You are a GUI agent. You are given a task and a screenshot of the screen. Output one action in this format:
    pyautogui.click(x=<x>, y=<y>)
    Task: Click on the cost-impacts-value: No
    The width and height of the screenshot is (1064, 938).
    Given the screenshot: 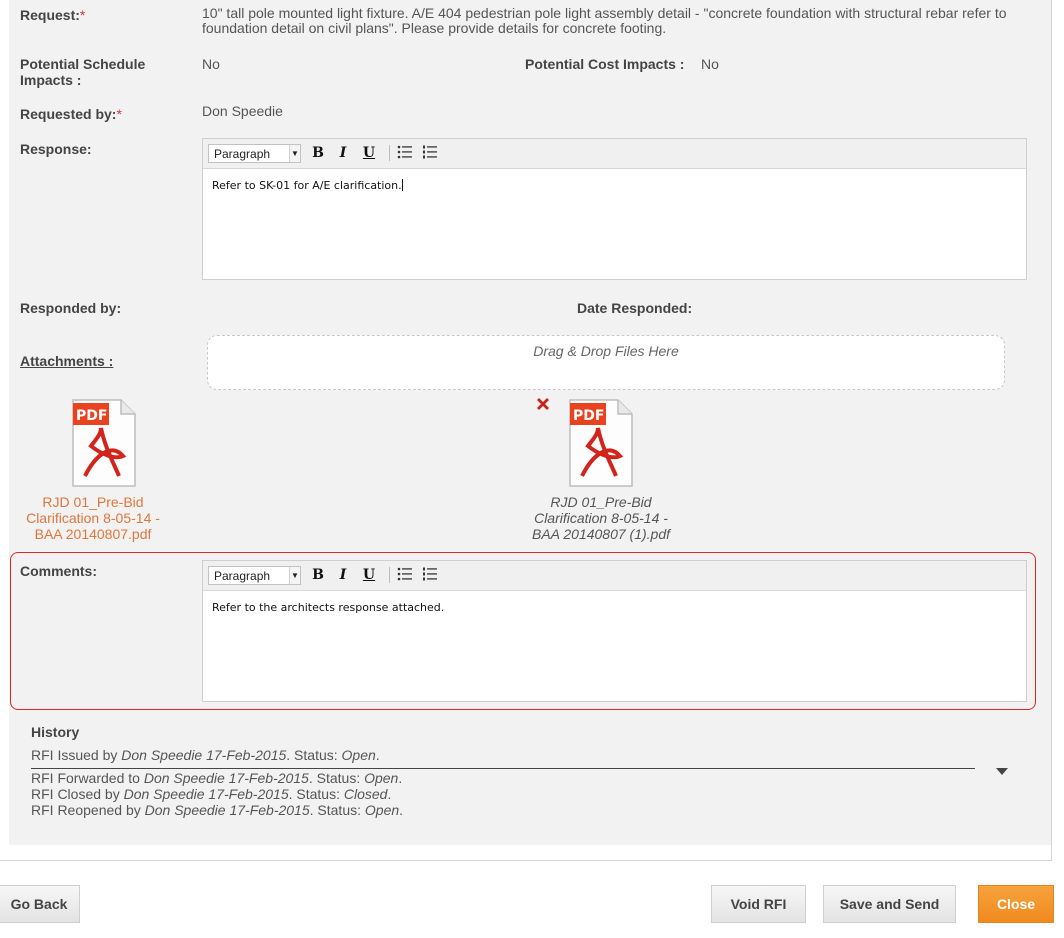 What is the action you would take?
    pyautogui.click(x=710, y=64)
    